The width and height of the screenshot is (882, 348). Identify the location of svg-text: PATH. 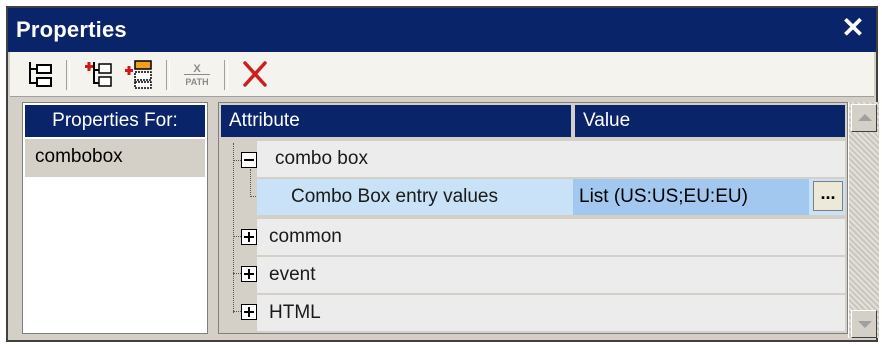
(196, 82).